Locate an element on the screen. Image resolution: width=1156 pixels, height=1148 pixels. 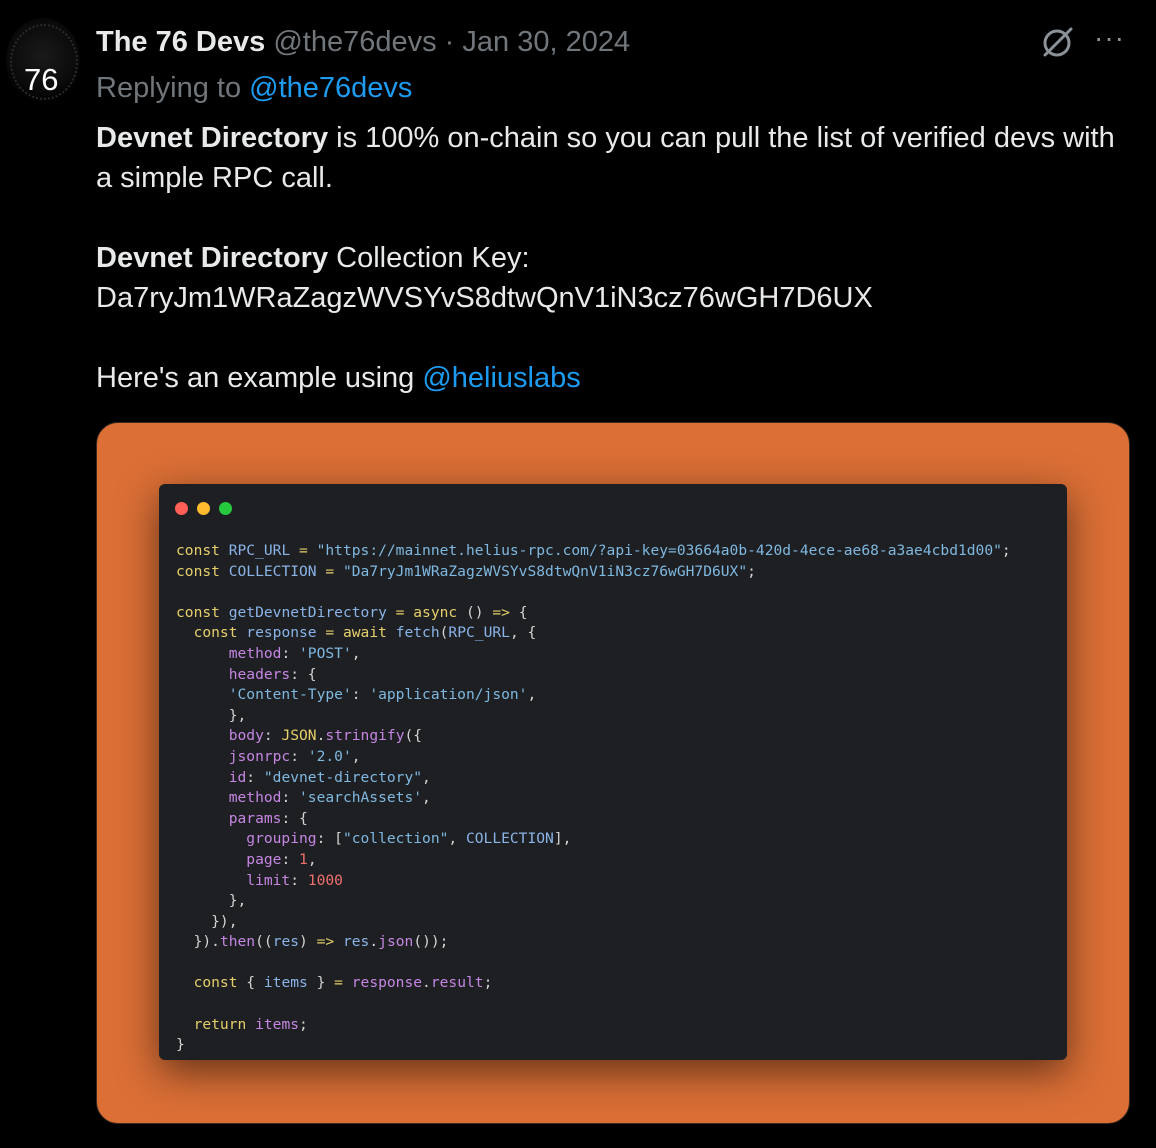
code-line: }), is located at coordinates (207, 921).